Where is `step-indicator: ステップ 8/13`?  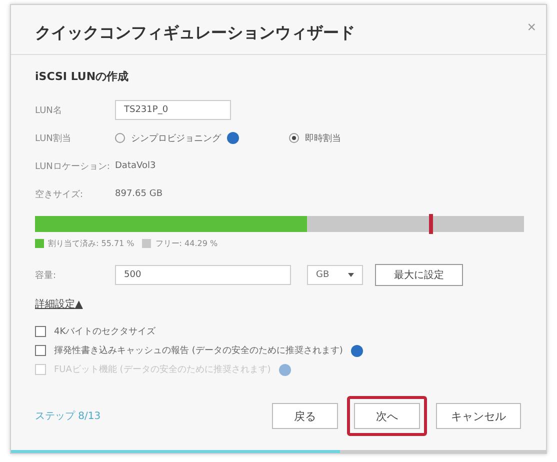 step-indicator: ステップ 8/13 is located at coordinates (68, 416).